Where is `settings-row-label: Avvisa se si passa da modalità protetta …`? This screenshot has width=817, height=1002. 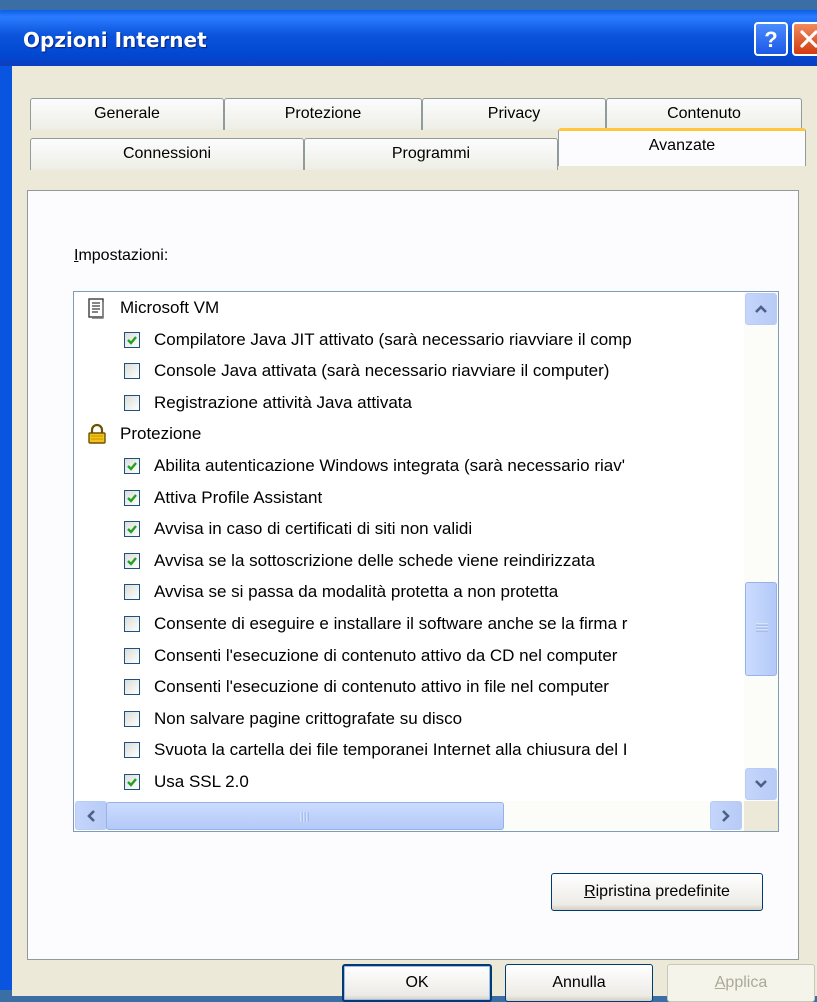
settings-row-label: Avvisa se si passa da modalità protetta … is located at coordinates (356, 592).